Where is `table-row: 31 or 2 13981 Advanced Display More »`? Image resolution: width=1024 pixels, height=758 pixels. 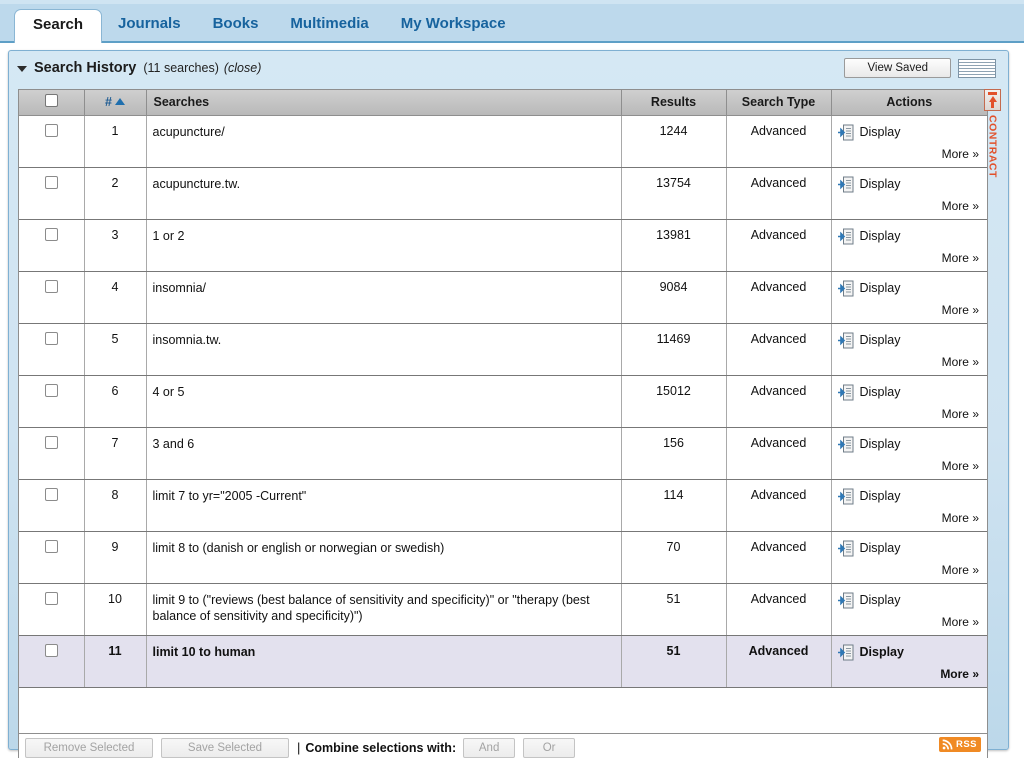 table-row: 31 or 2 13981 Advanced Display More » is located at coordinates (503, 245).